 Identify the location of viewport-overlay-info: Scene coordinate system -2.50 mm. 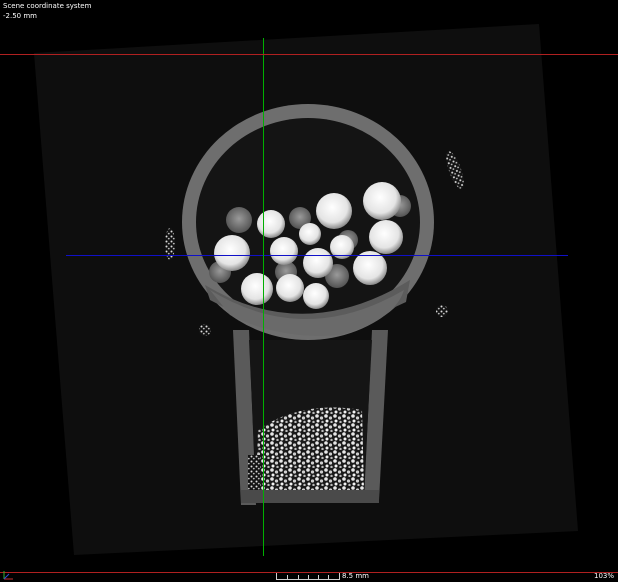
(47, 11).